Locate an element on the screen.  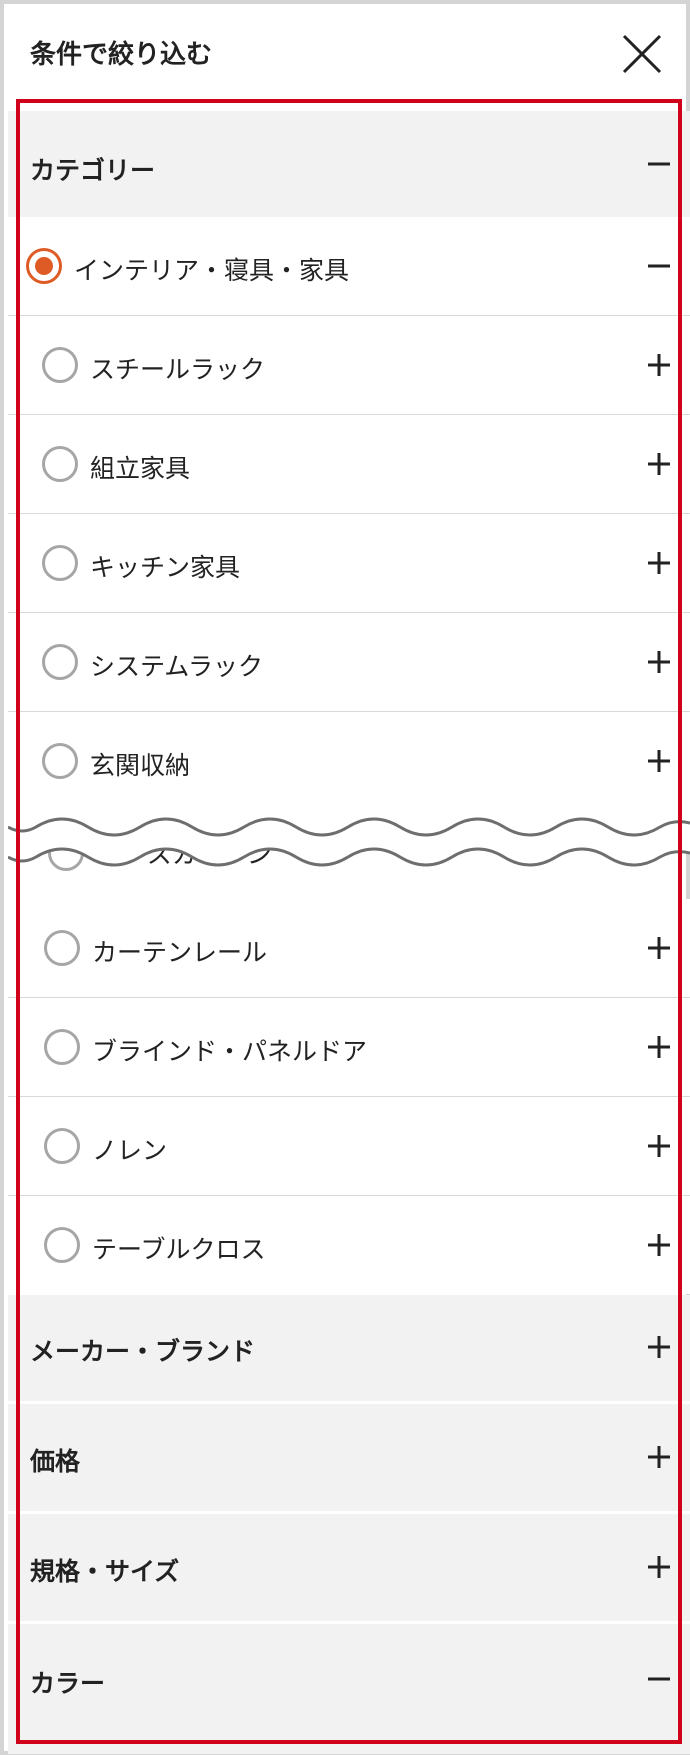
category-row-label: インテリア・寝具・家具 is located at coordinates (212, 270).